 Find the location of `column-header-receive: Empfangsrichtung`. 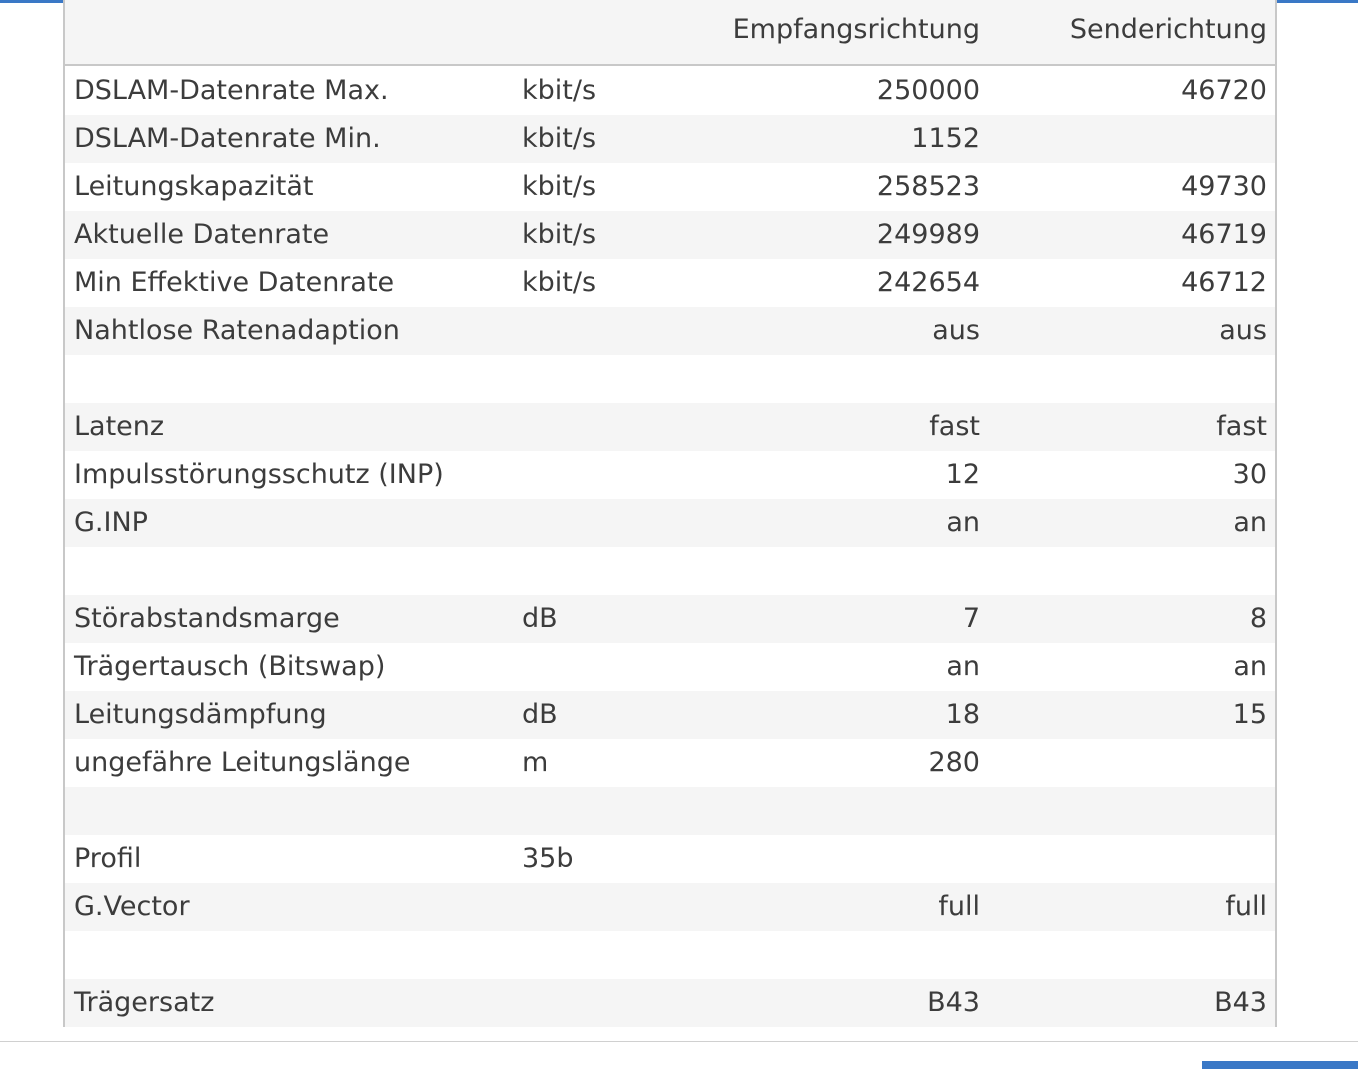

column-header-receive: Empfangsrichtung is located at coordinates (856, 29).